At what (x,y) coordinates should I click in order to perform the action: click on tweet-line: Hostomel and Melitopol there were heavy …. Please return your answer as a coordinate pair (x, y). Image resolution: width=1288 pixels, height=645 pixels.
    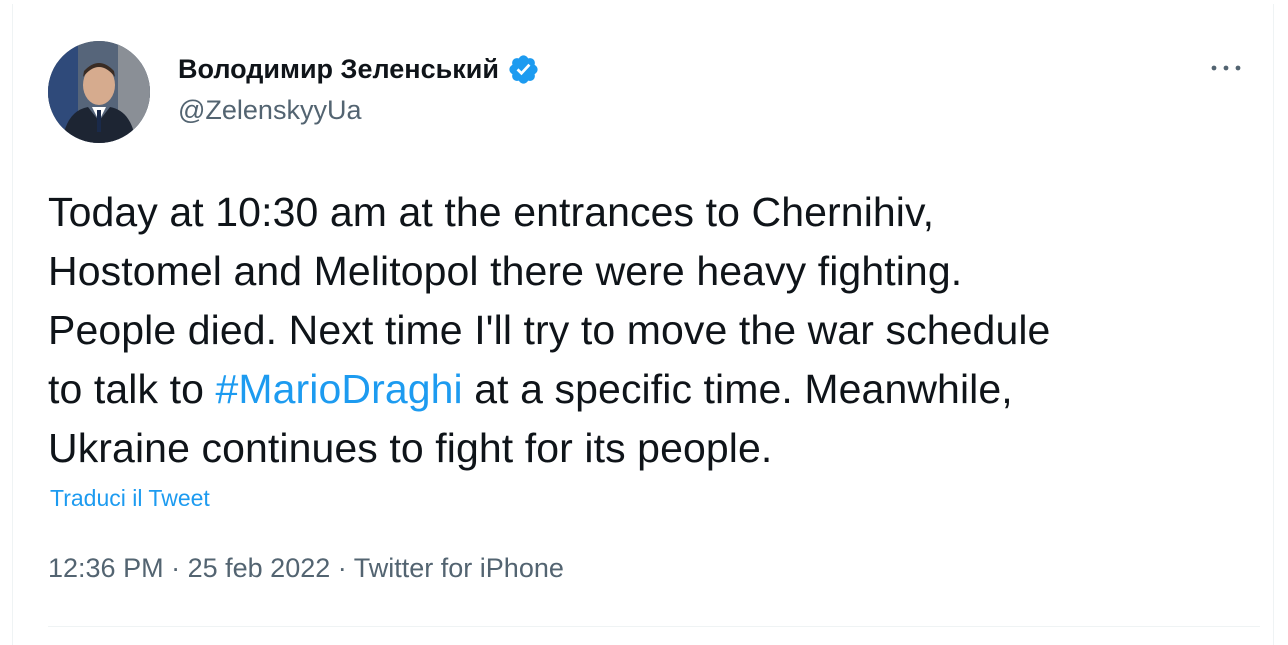
    Looking at the image, I should click on (505, 271).